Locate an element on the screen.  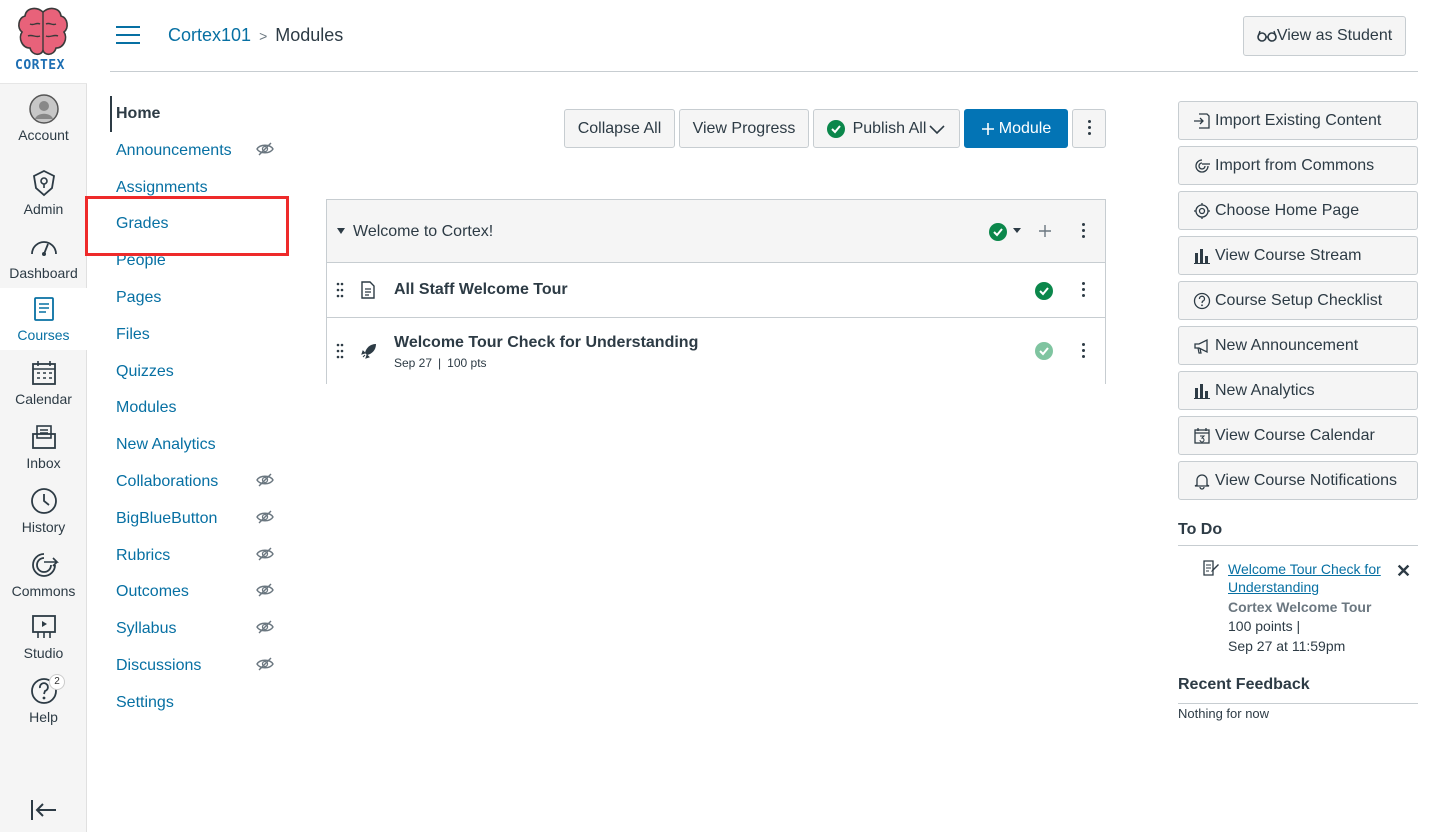
course-nav-outcomes: Outcomes is located at coordinates (152, 592).